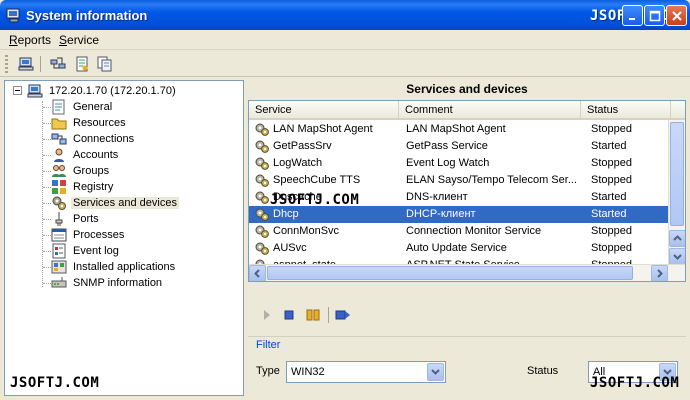 Image resolution: width=690 pixels, height=400 pixels. Describe the element at coordinates (543, 371) in the screenshot. I see `status-label: Status` at that location.